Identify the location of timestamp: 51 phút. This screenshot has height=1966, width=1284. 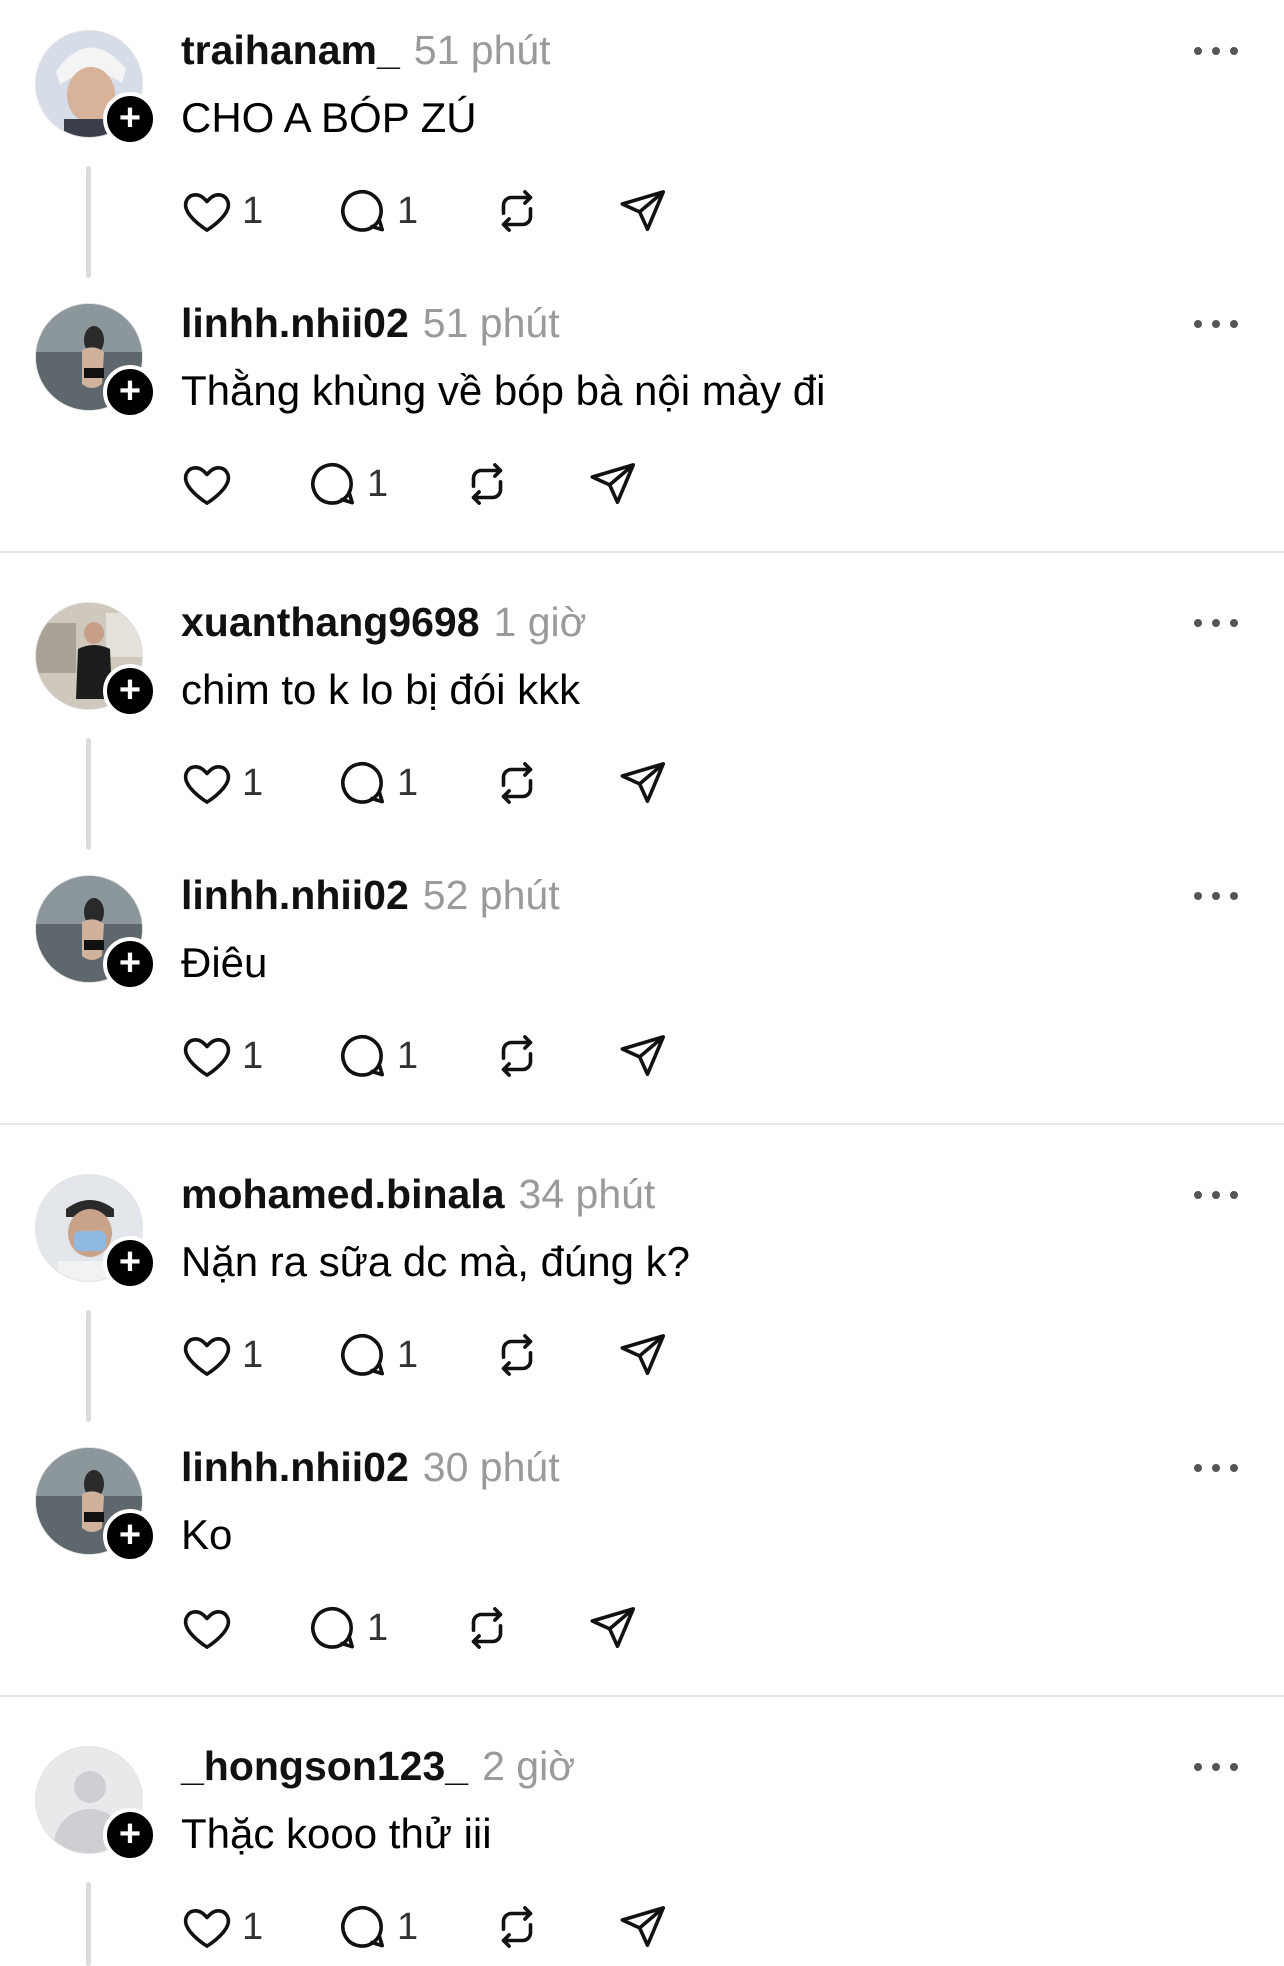
(491, 323).